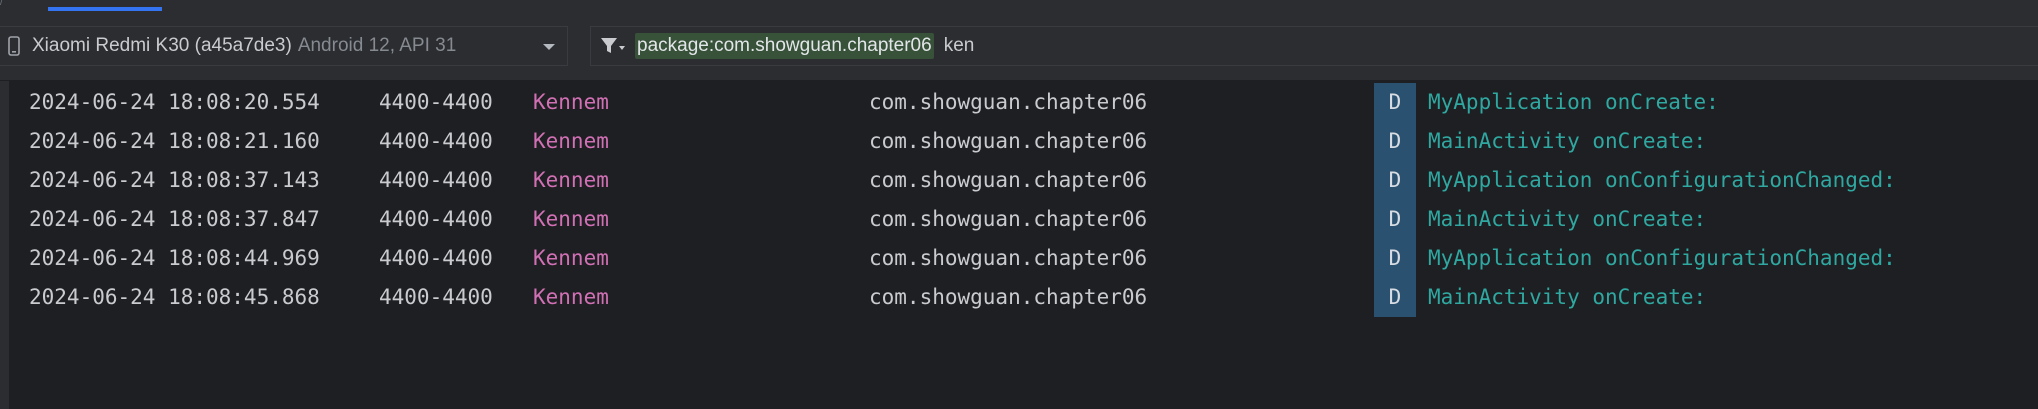 This screenshot has height=409, width=2038. Describe the element at coordinates (1314, 46) in the screenshot. I see `logcat-filter-field: package:com.showguan.chapter06 ken` at that location.